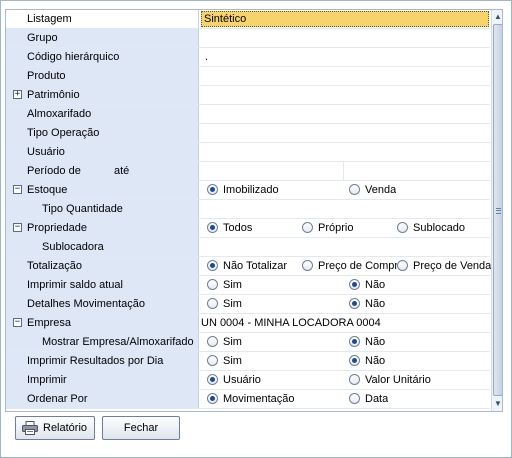  I want to click on grid-row: − Estoque Imobilizado Venda, so click(248, 190).